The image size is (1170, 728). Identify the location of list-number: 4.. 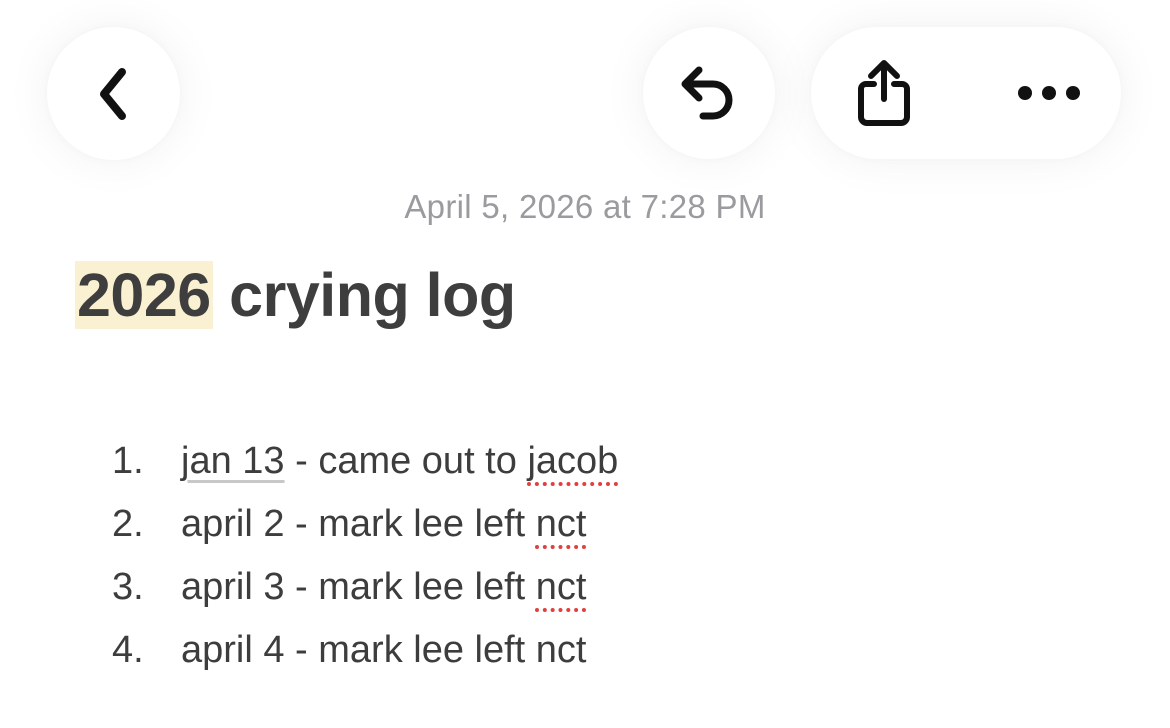
(128, 650).